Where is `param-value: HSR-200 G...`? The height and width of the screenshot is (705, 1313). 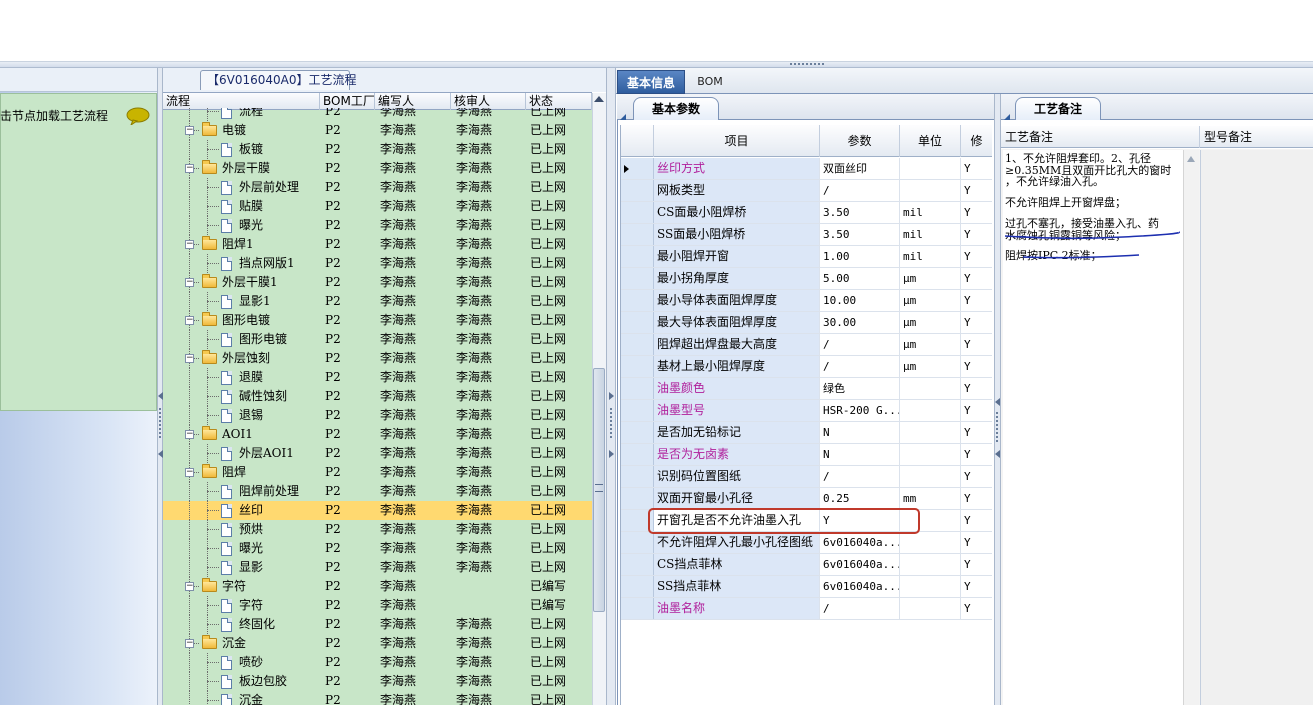 param-value: HSR-200 G... is located at coordinates (860, 410).